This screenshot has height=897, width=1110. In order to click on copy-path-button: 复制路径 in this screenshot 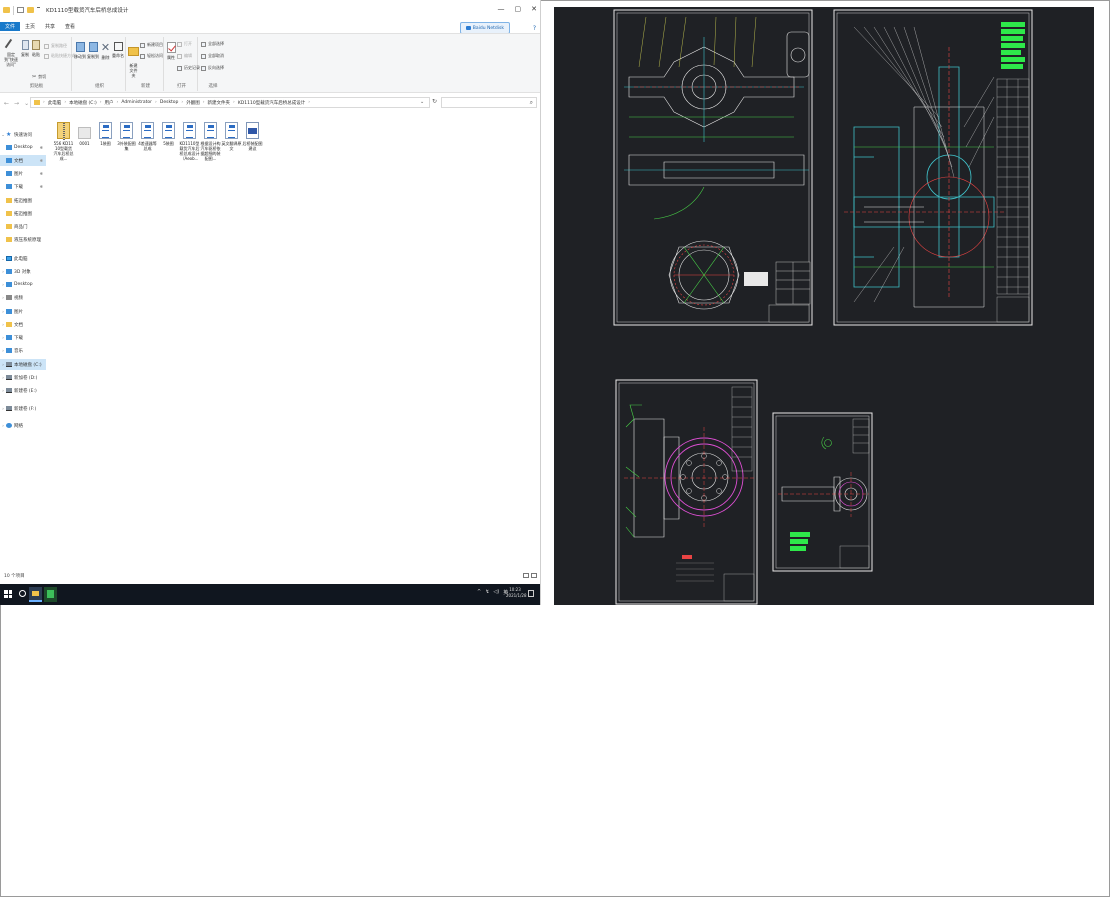, I will do `click(55, 46)`.